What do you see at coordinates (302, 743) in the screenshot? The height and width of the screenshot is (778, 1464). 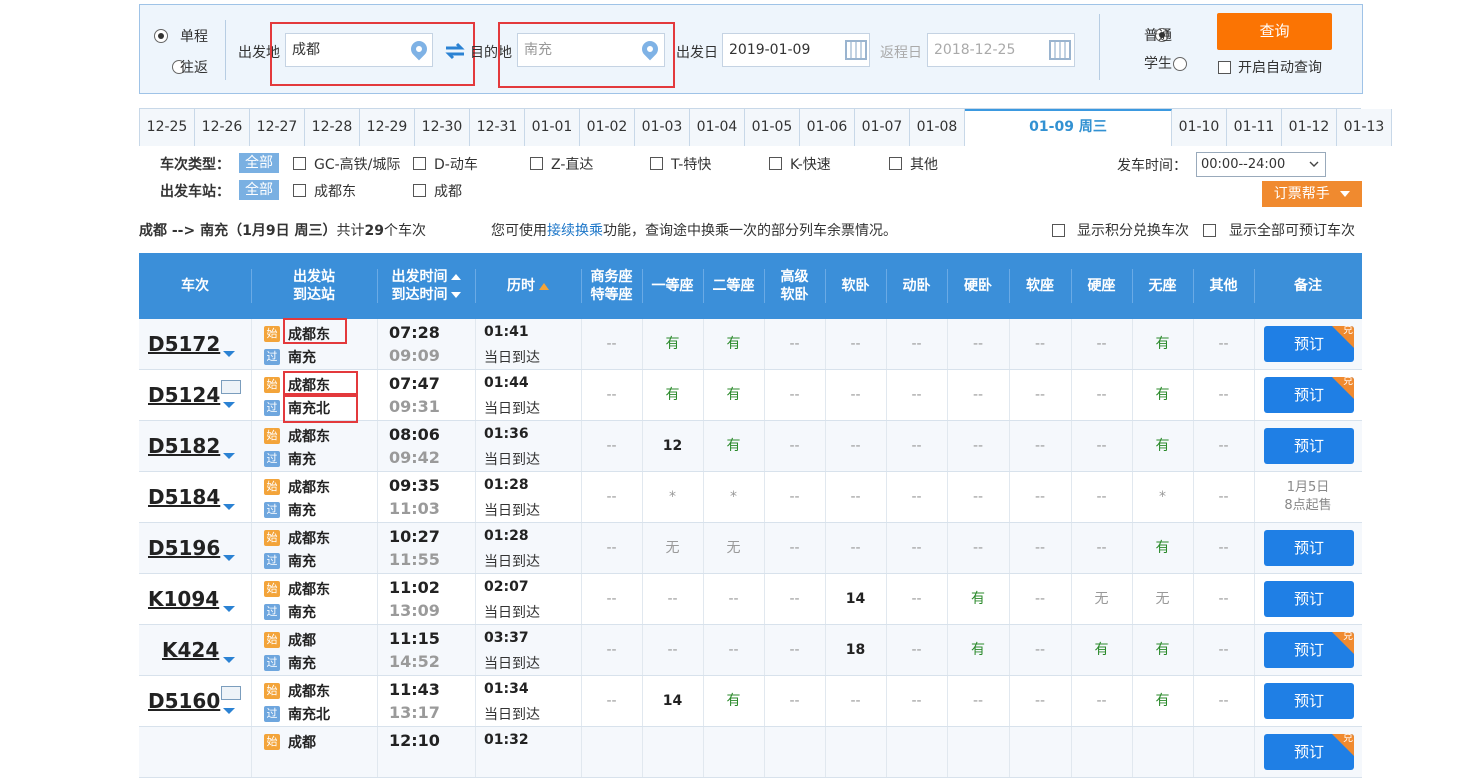 I see `depart-station: 成都` at bounding box center [302, 743].